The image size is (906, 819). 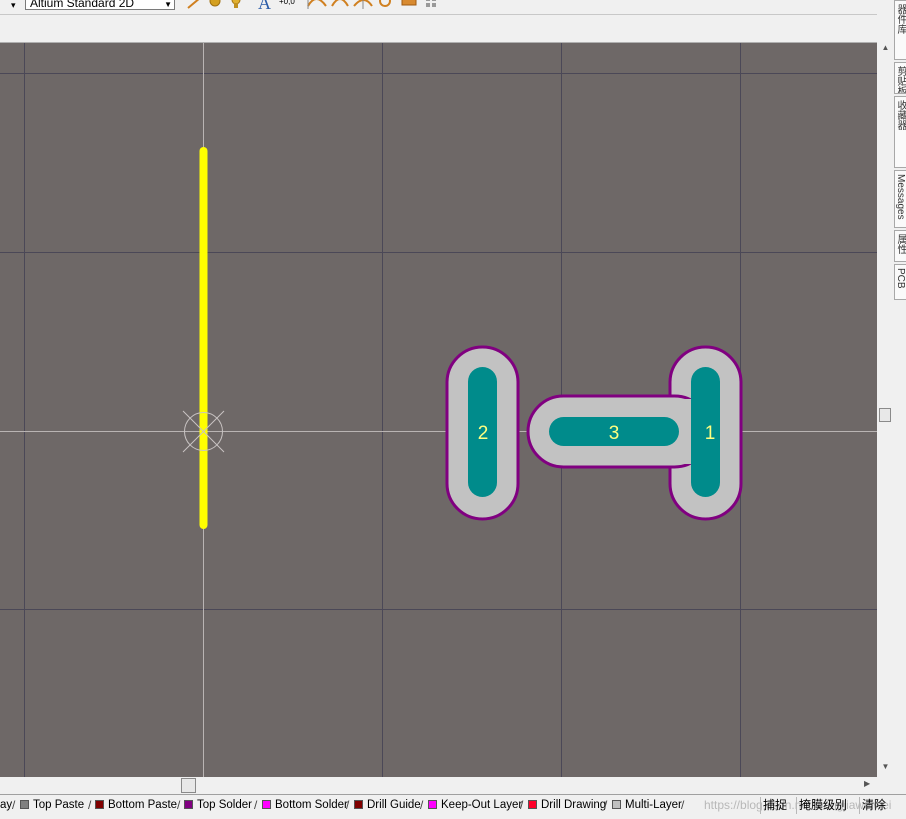 What do you see at coordinates (311, 805) in the screenshot?
I see `layer-tab-label: Bottom Solder` at bounding box center [311, 805].